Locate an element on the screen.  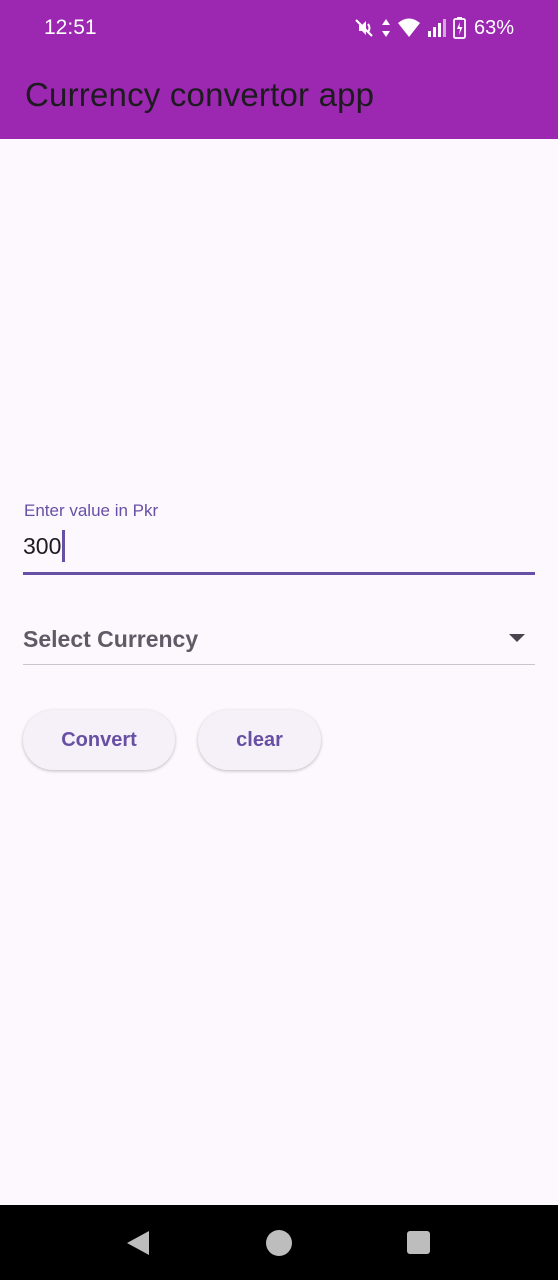
dropdown-underline is located at coordinates (279, 664).